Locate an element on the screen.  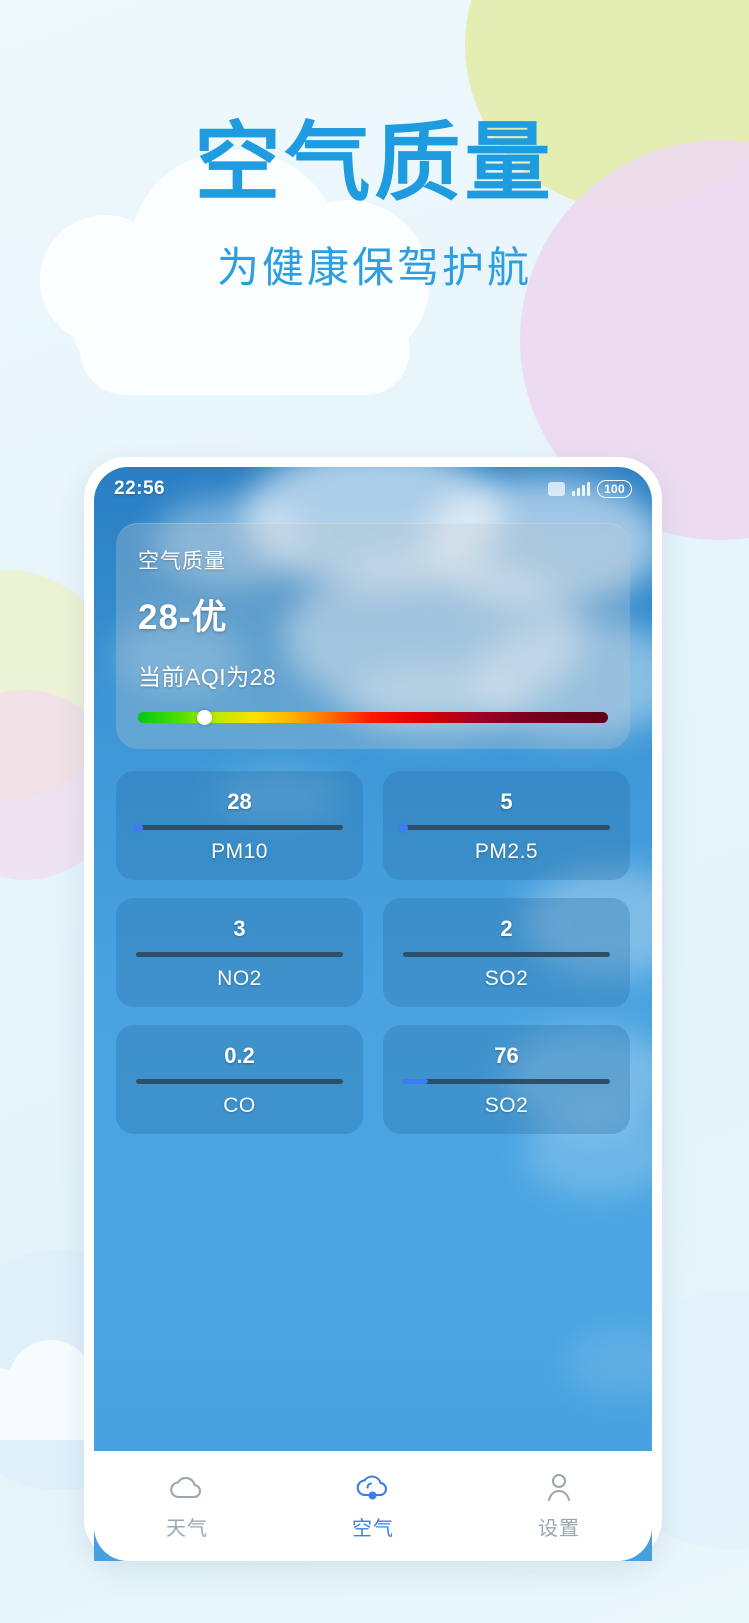
tab-settings: 设置 is located at coordinates (559, 1506).